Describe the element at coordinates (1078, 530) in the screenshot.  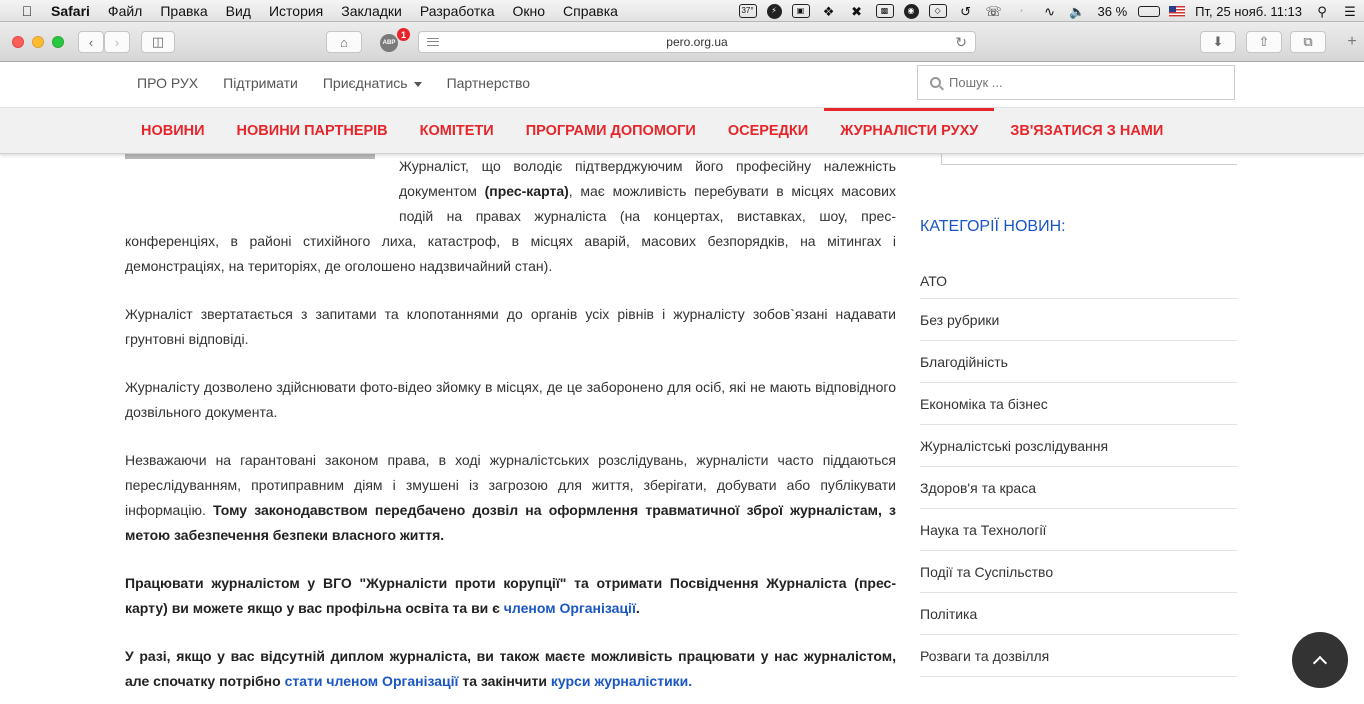
I see `category-item: Наука та Технології` at that location.